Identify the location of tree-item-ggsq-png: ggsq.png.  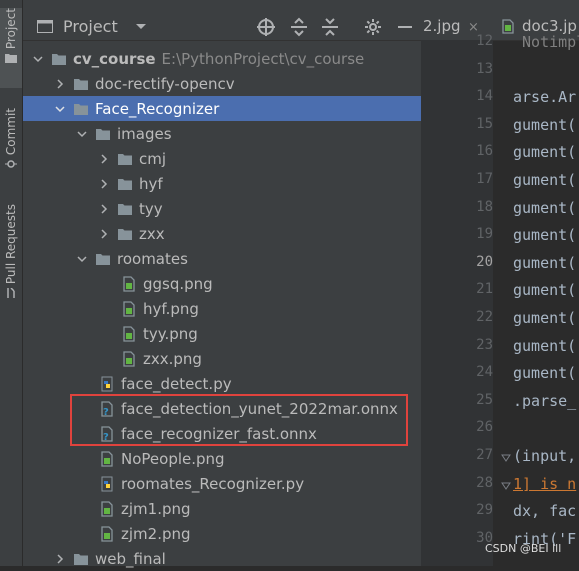
(222, 283).